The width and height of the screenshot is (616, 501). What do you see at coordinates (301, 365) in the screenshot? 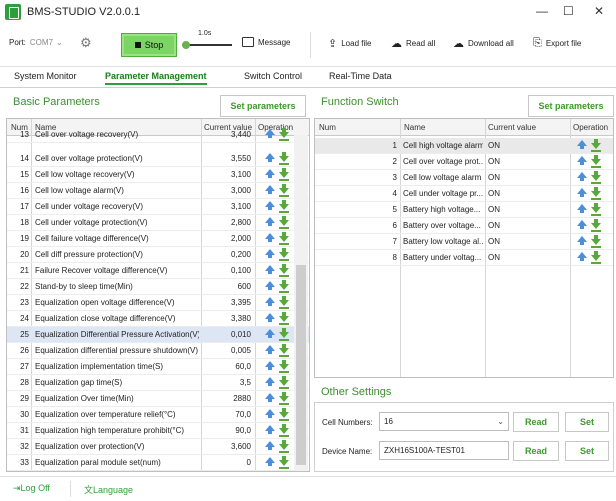
I see `scrollbar-thumb` at bounding box center [301, 365].